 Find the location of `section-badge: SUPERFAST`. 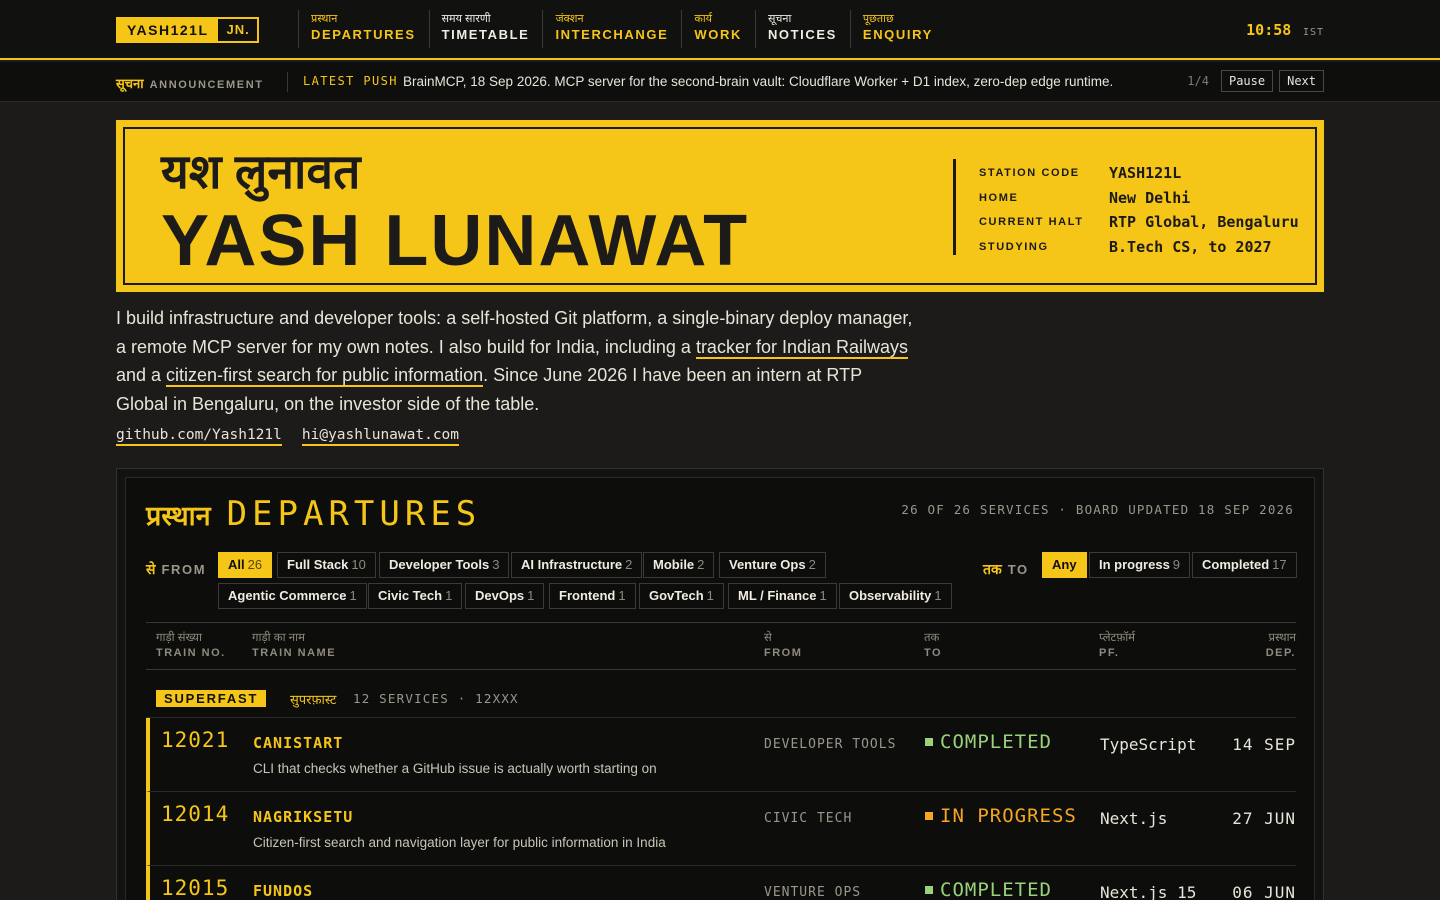

section-badge: SUPERFAST is located at coordinates (211, 698).